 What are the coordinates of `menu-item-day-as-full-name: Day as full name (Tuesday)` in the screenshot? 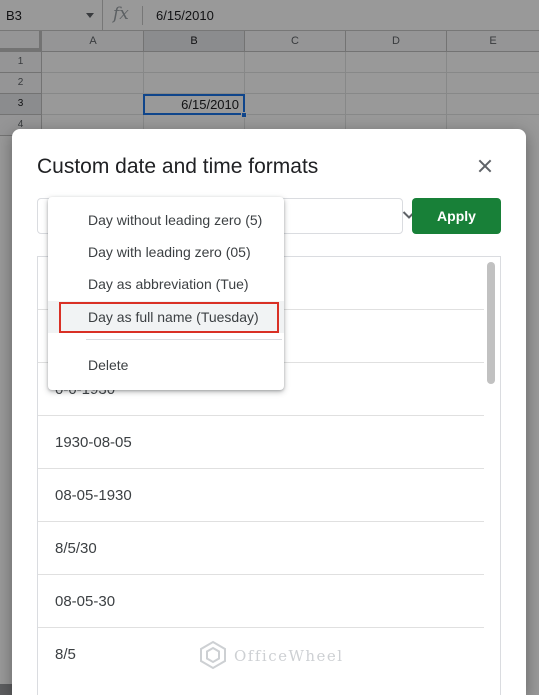 It's located at (166, 317).